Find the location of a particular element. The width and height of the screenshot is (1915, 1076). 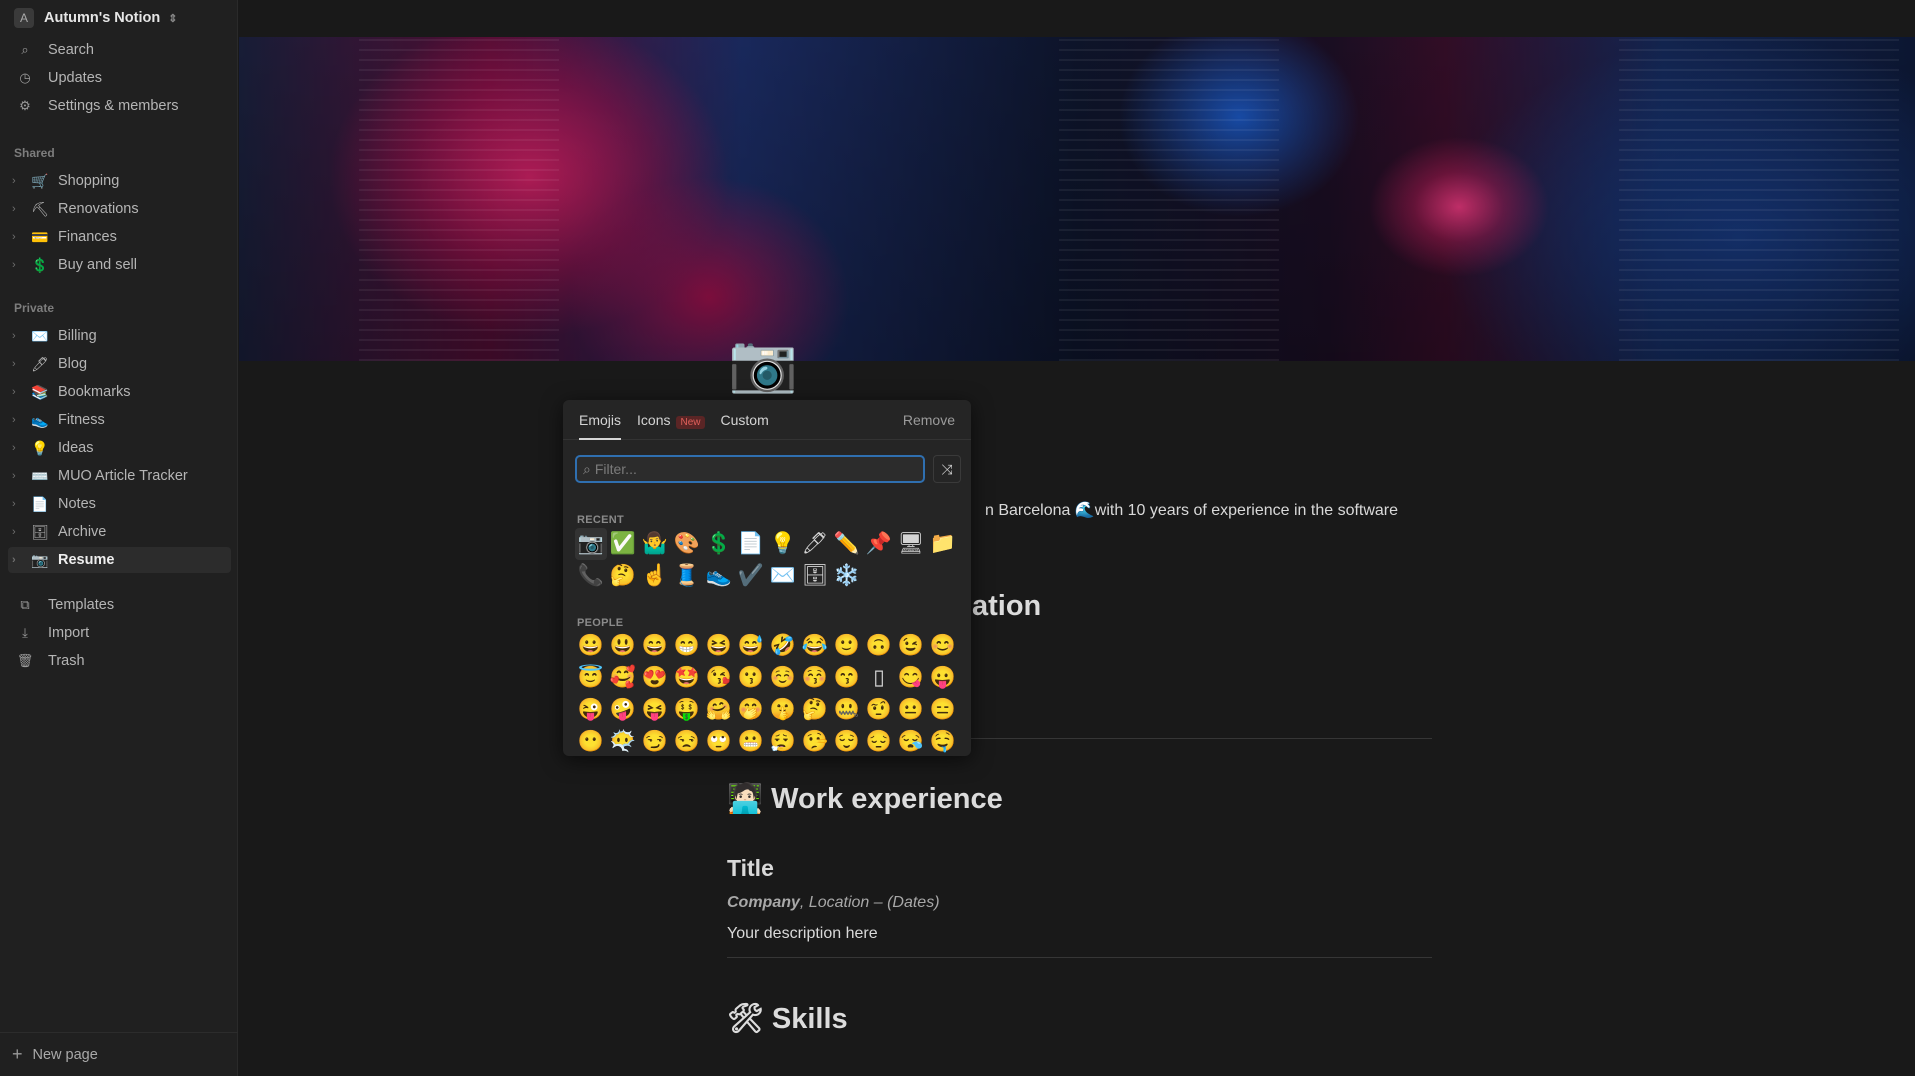

company-line: Company, Location – (Dates) is located at coordinates (833, 903).